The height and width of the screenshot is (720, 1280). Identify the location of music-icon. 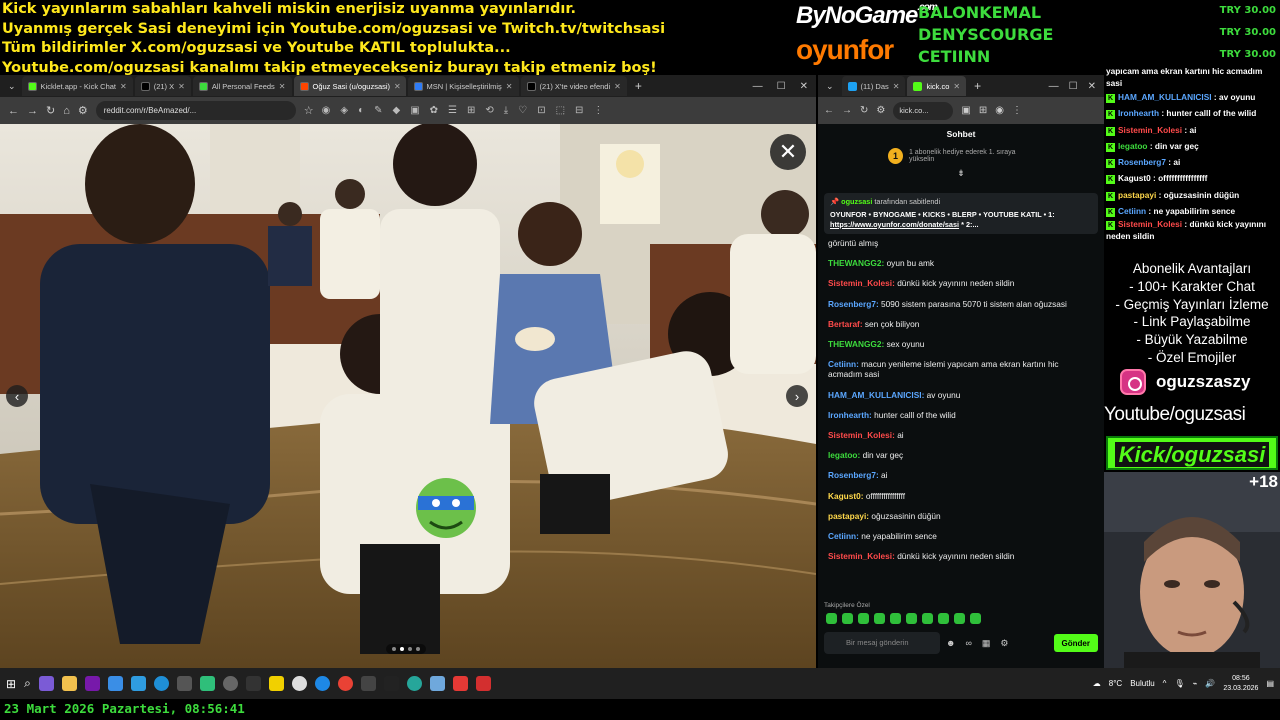
(391, 683).